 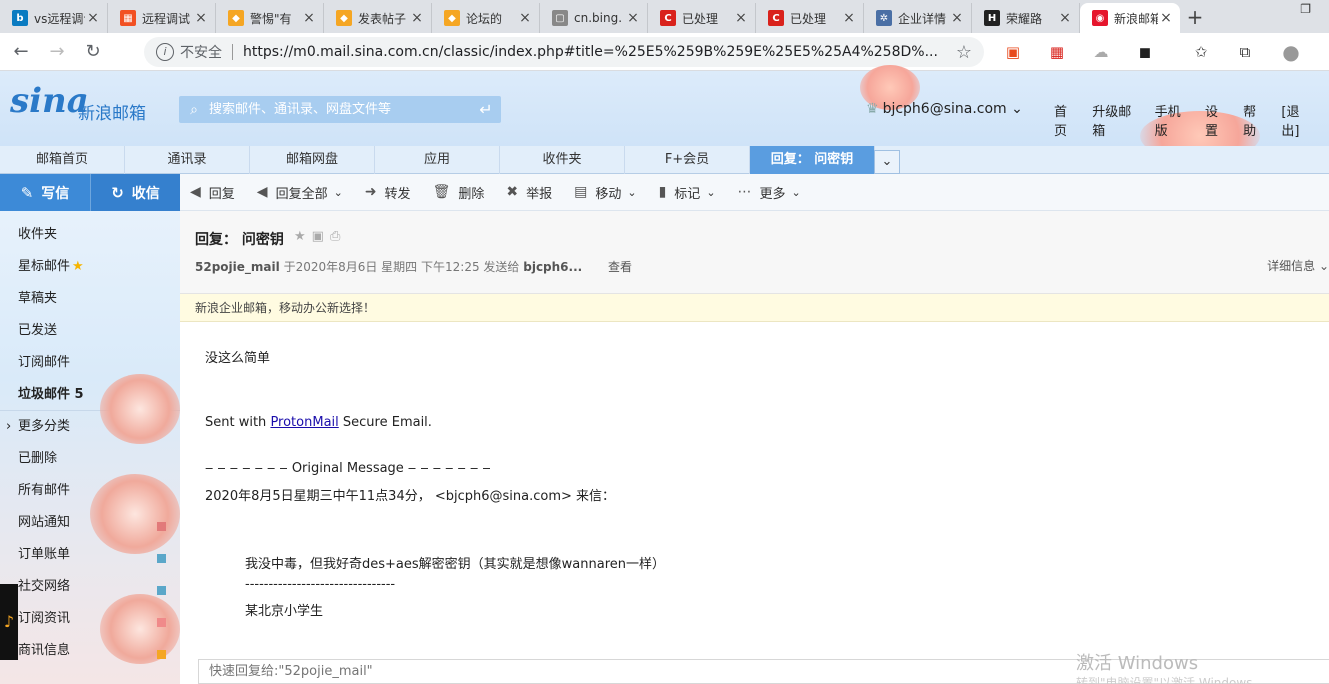 What do you see at coordinates (687, 160) in the screenshot?
I see `main-tab: F+会员` at bounding box center [687, 160].